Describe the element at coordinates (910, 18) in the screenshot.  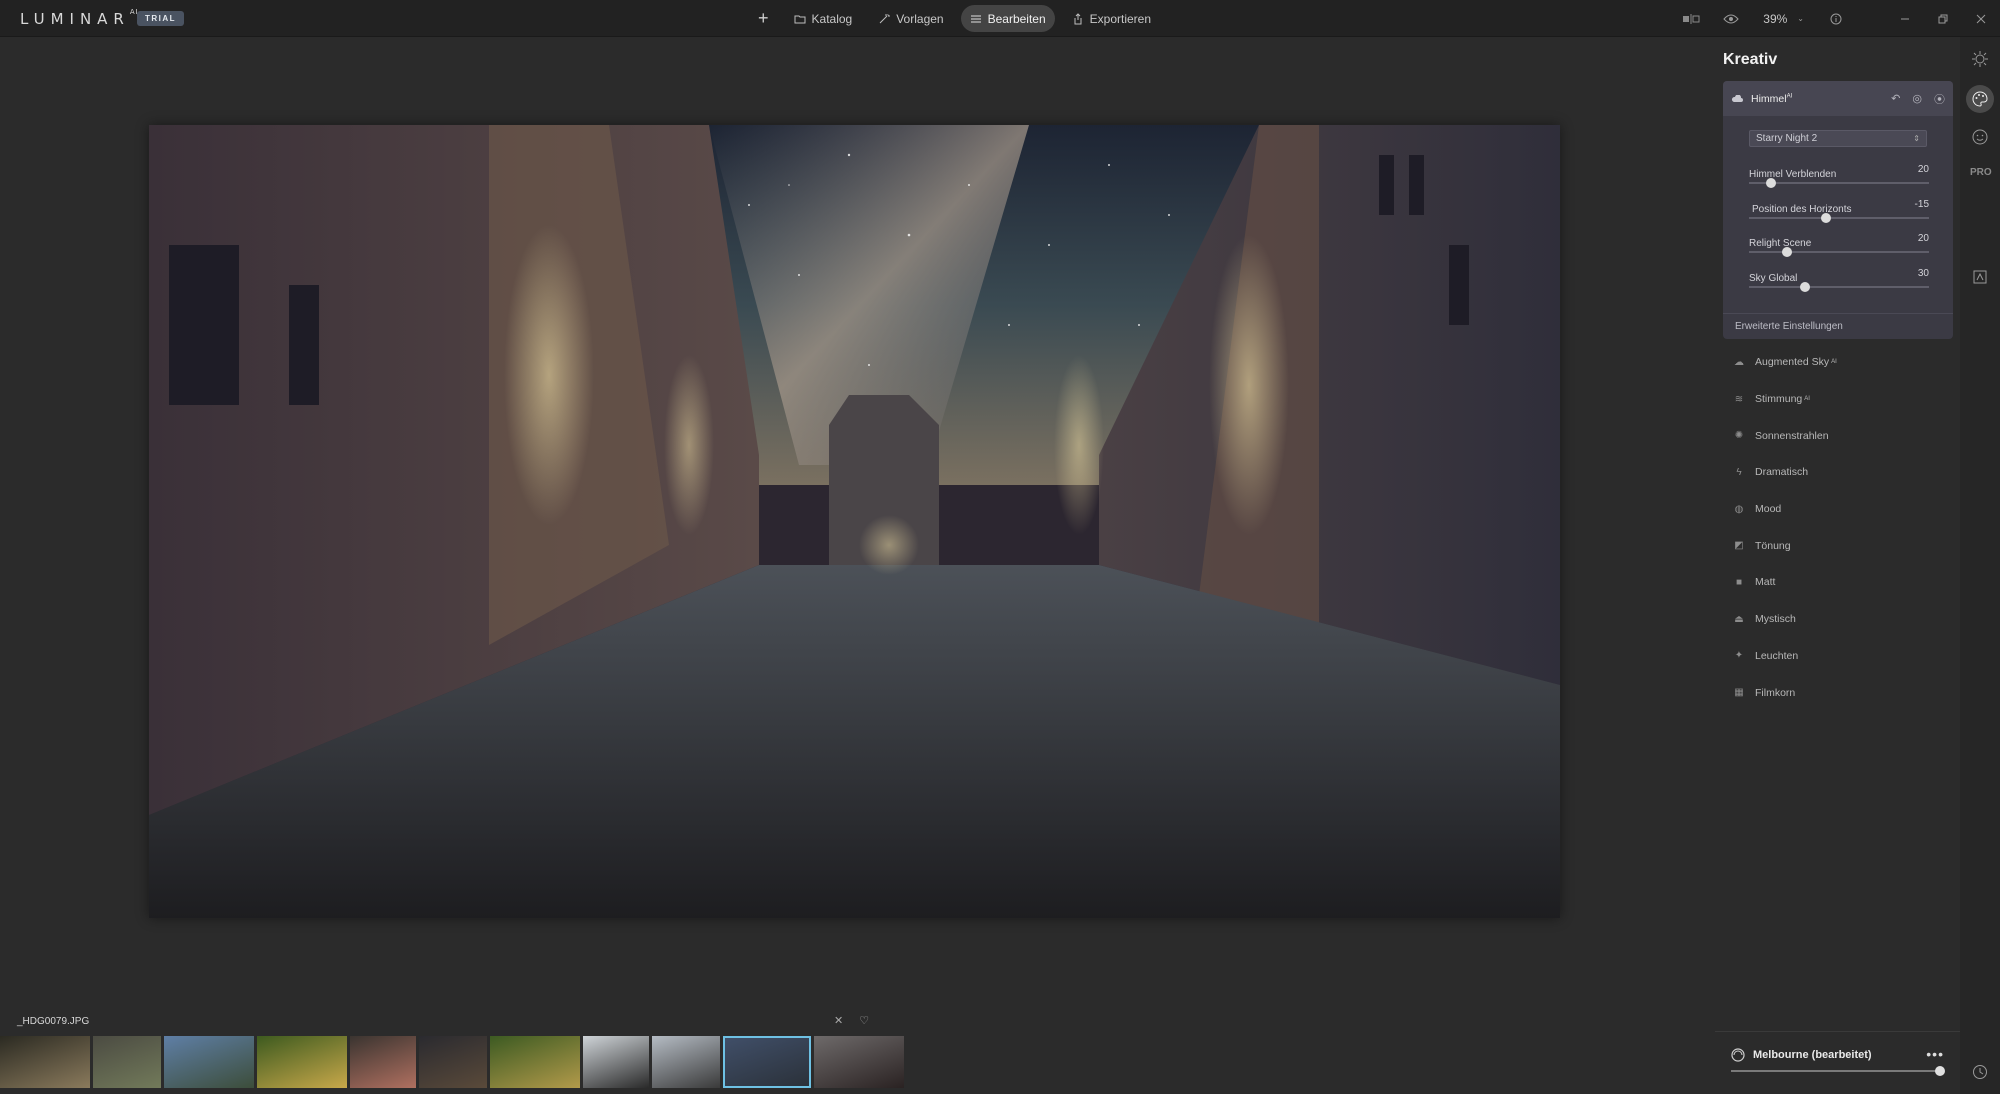
I see `tab-vorlagen: Vorlagen` at that location.